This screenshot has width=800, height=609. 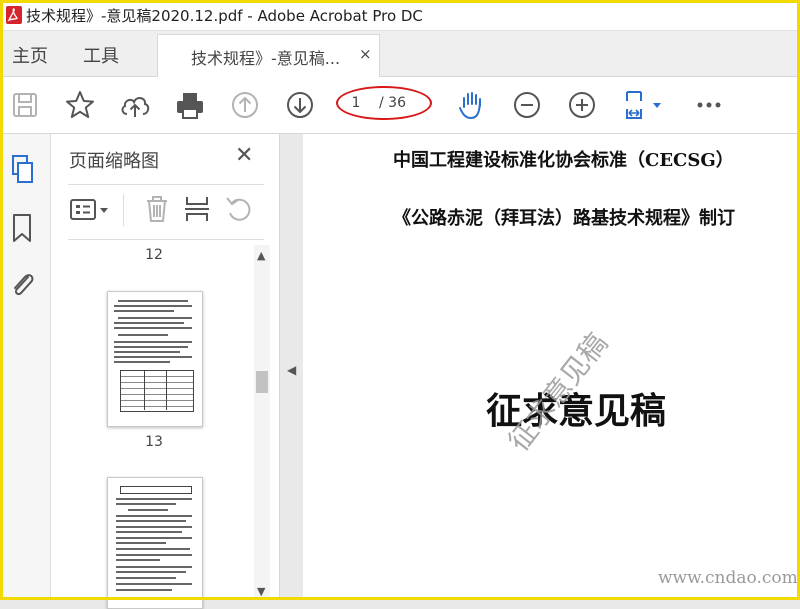 What do you see at coordinates (261, 255) in the screenshot?
I see `scroll-up-arrow: ▲` at bounding box center [261, 255].